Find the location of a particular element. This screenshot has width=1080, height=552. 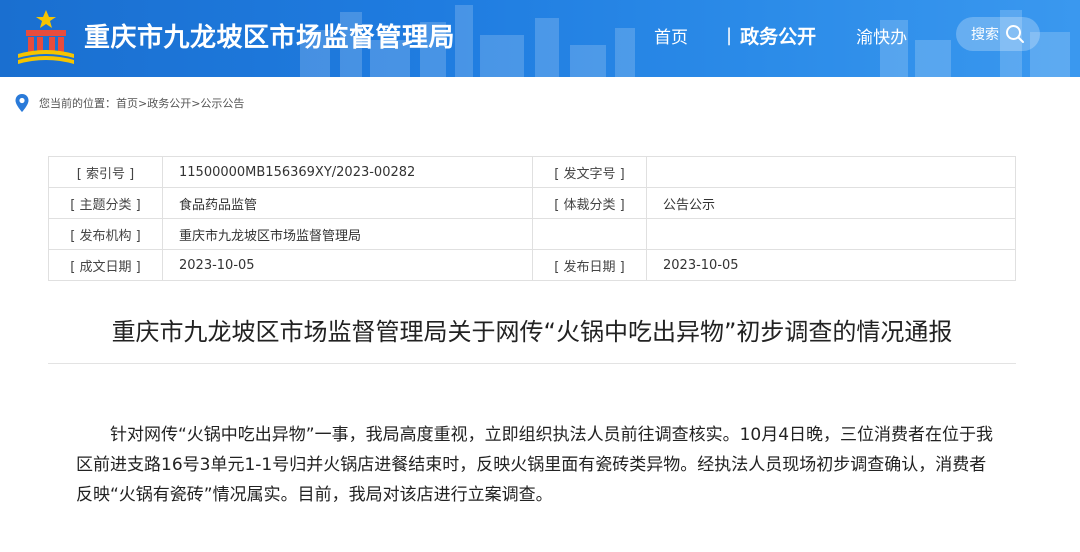

table-row: [ 发布机构 ] 重庆市九龙坡区市场监督管理局 is located at coordinates (532, 234).